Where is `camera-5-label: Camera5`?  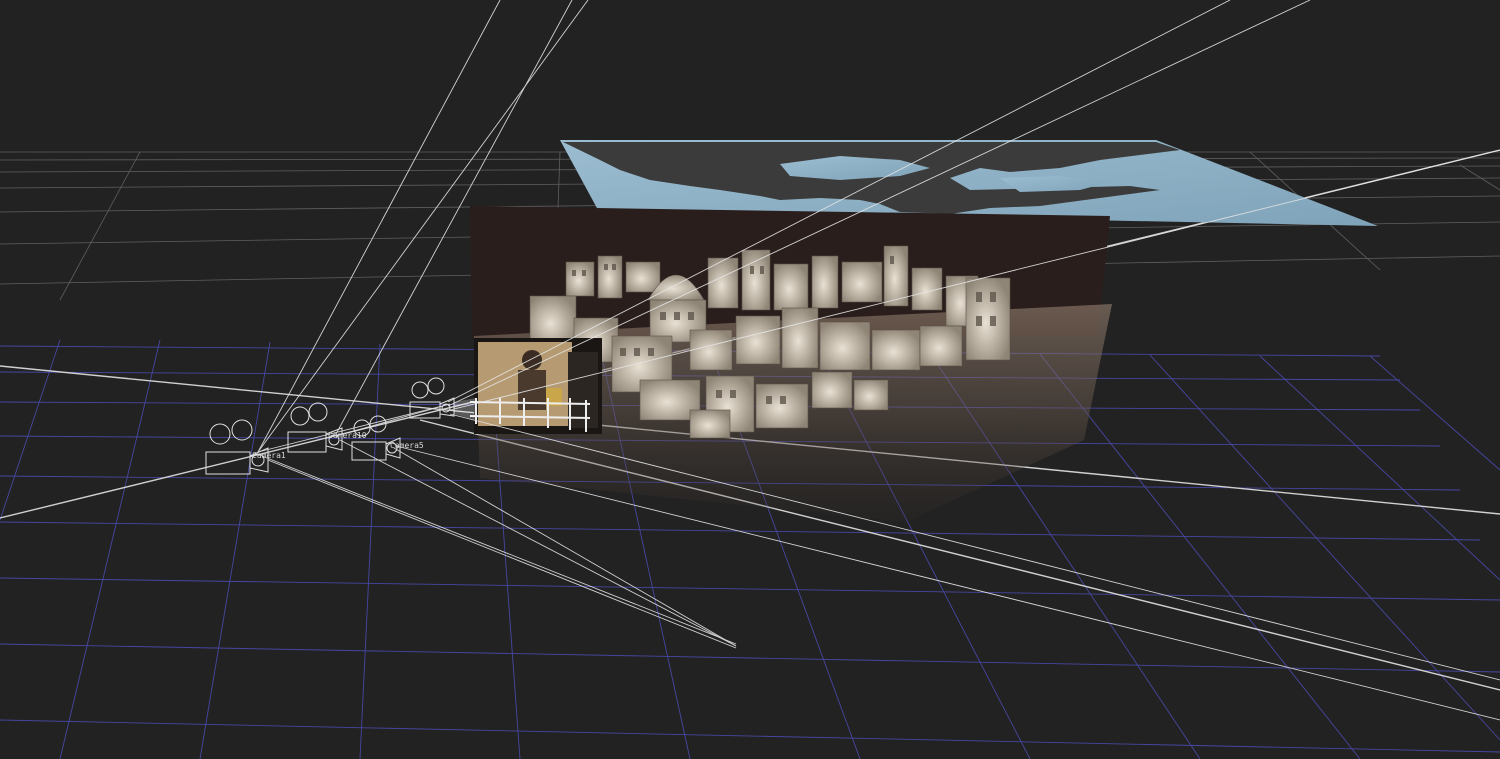 camera-5-label: Camera5 is located at coordinates (407, 445).